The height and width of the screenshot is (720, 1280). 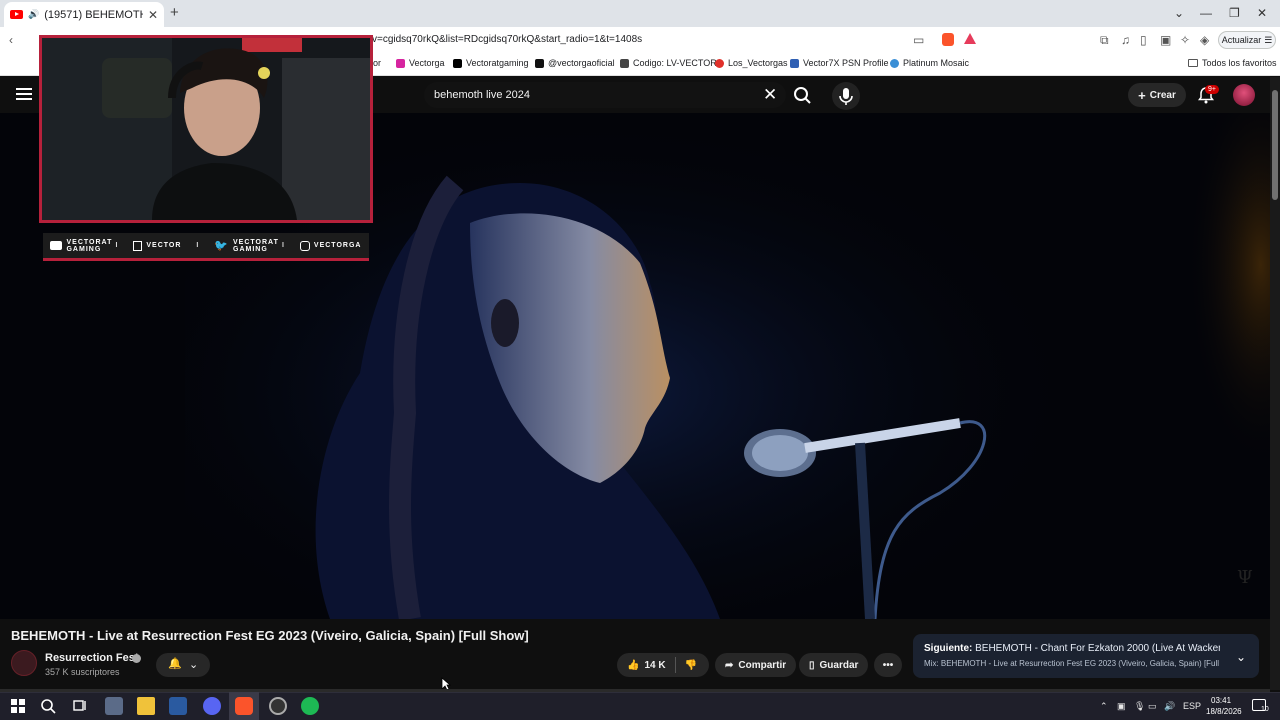 What do you see at coordinates (1221, 700) in the screenshot?
I see `clock-time: 03:41` at bounding box center [1221, 700].